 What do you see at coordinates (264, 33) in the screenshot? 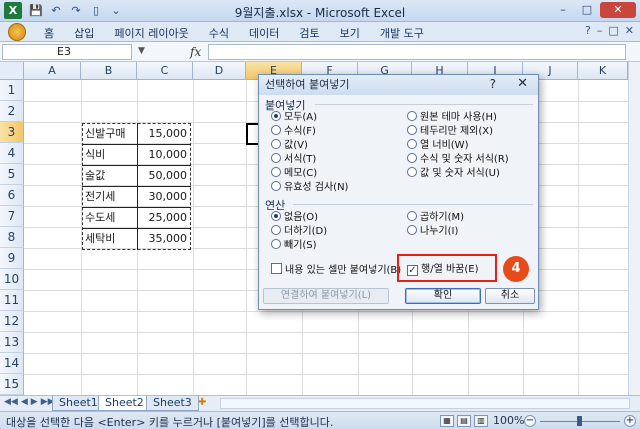
I see `tab-data: 데이터` at bounding box center [264, 33].